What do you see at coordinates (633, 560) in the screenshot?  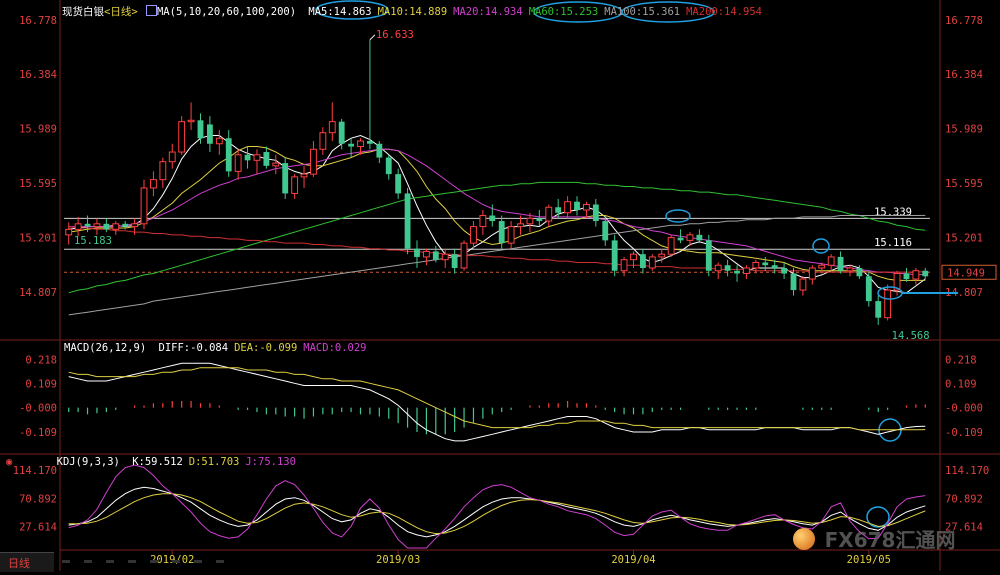 I see `xtick-label-2: 2019/04` at bounding box center [633, 560].